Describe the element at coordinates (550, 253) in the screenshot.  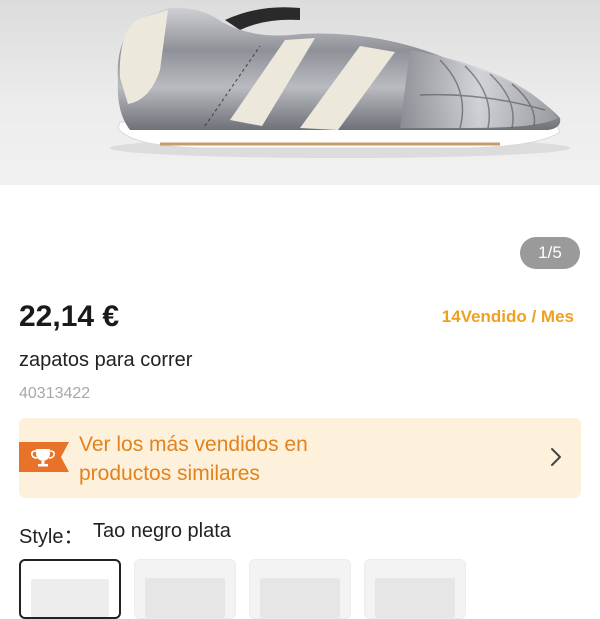
I see `image-page-indicator: 1/5` at that location.